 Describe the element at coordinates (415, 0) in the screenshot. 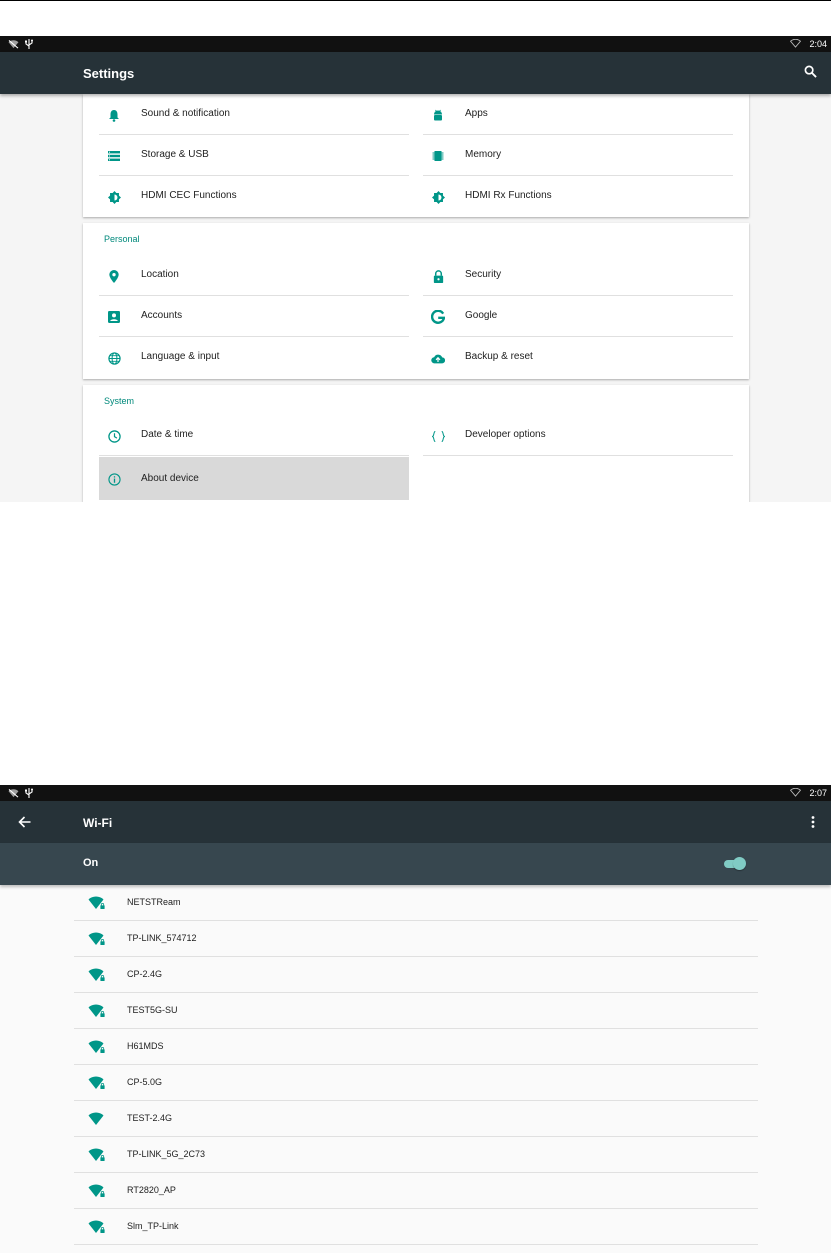

I see `top-rule` at that location.